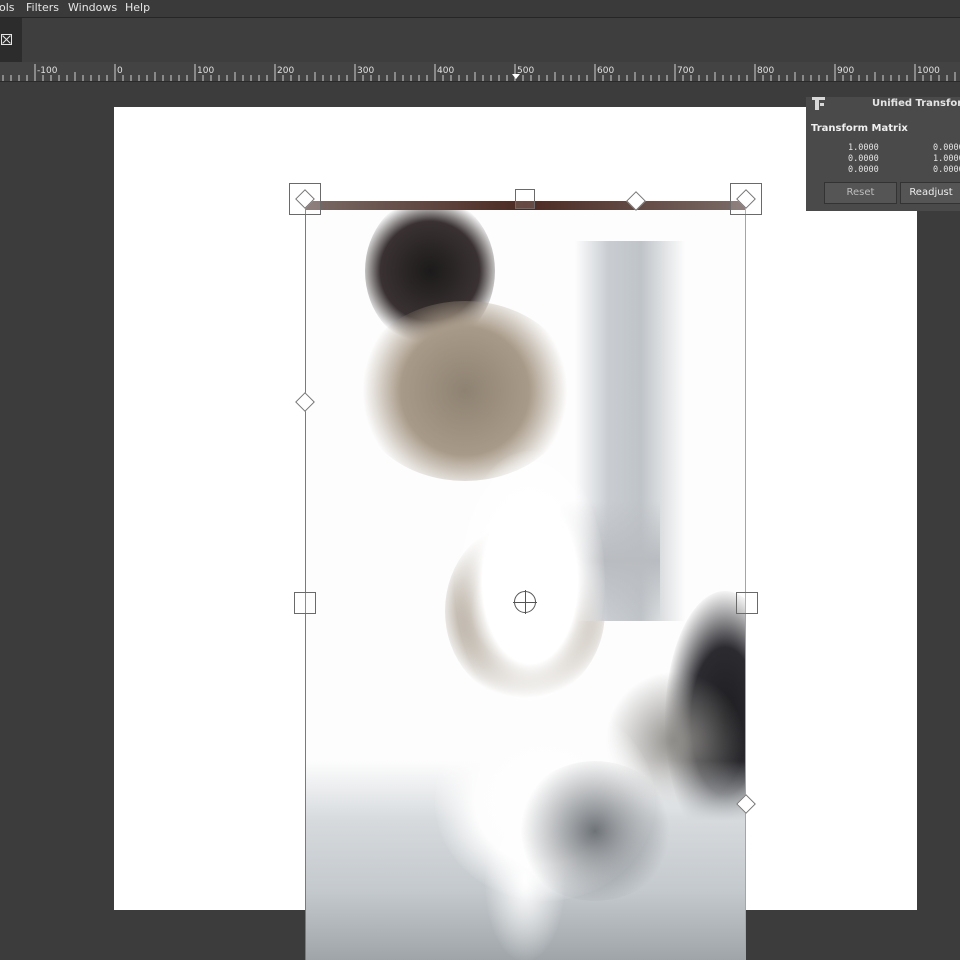 Image resolution: width=960 pixels, height=960 pixels. Describe the element at coordinates (818, 103) in the screenshot. I see `unified-transform-icon` at that location.